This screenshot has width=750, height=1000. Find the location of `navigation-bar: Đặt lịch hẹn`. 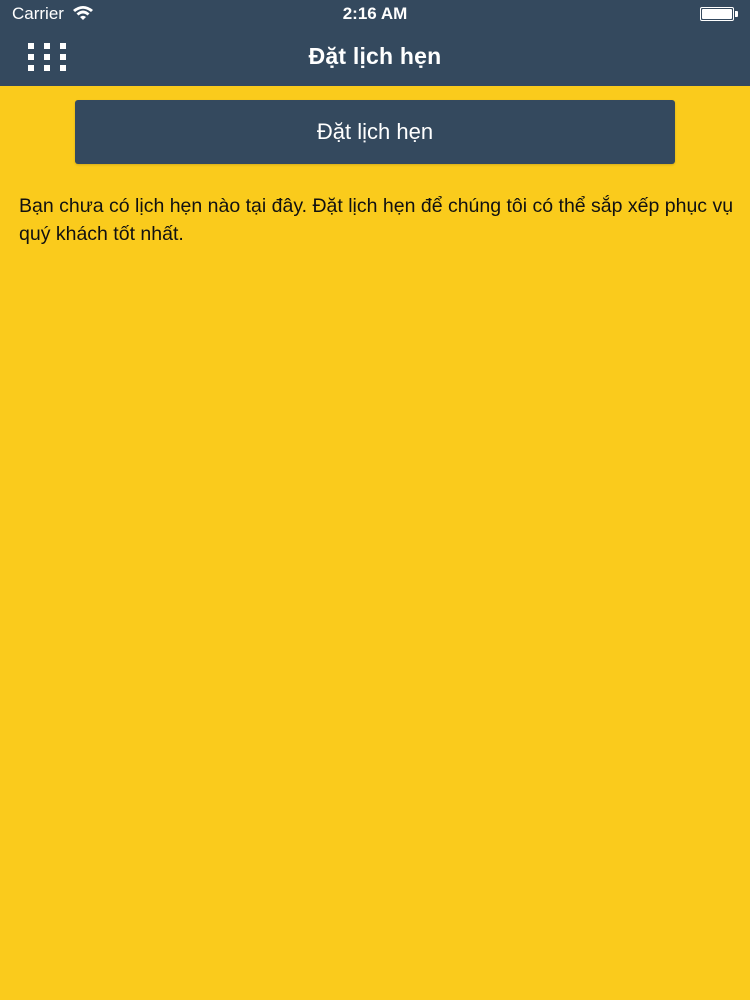

navigation-bar: Đặt lịch hẹn is located at coordinates (375, 57).